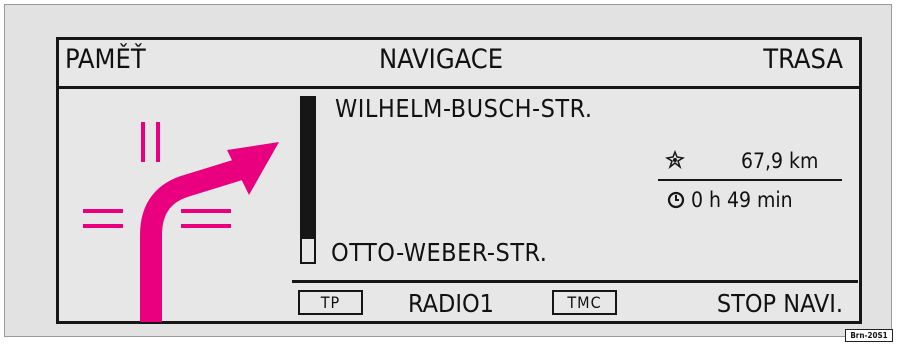  What do you see at coordinates (750, 180) in the screenshot?
I see `trip-info-divider` at bounding box center [750, 180].